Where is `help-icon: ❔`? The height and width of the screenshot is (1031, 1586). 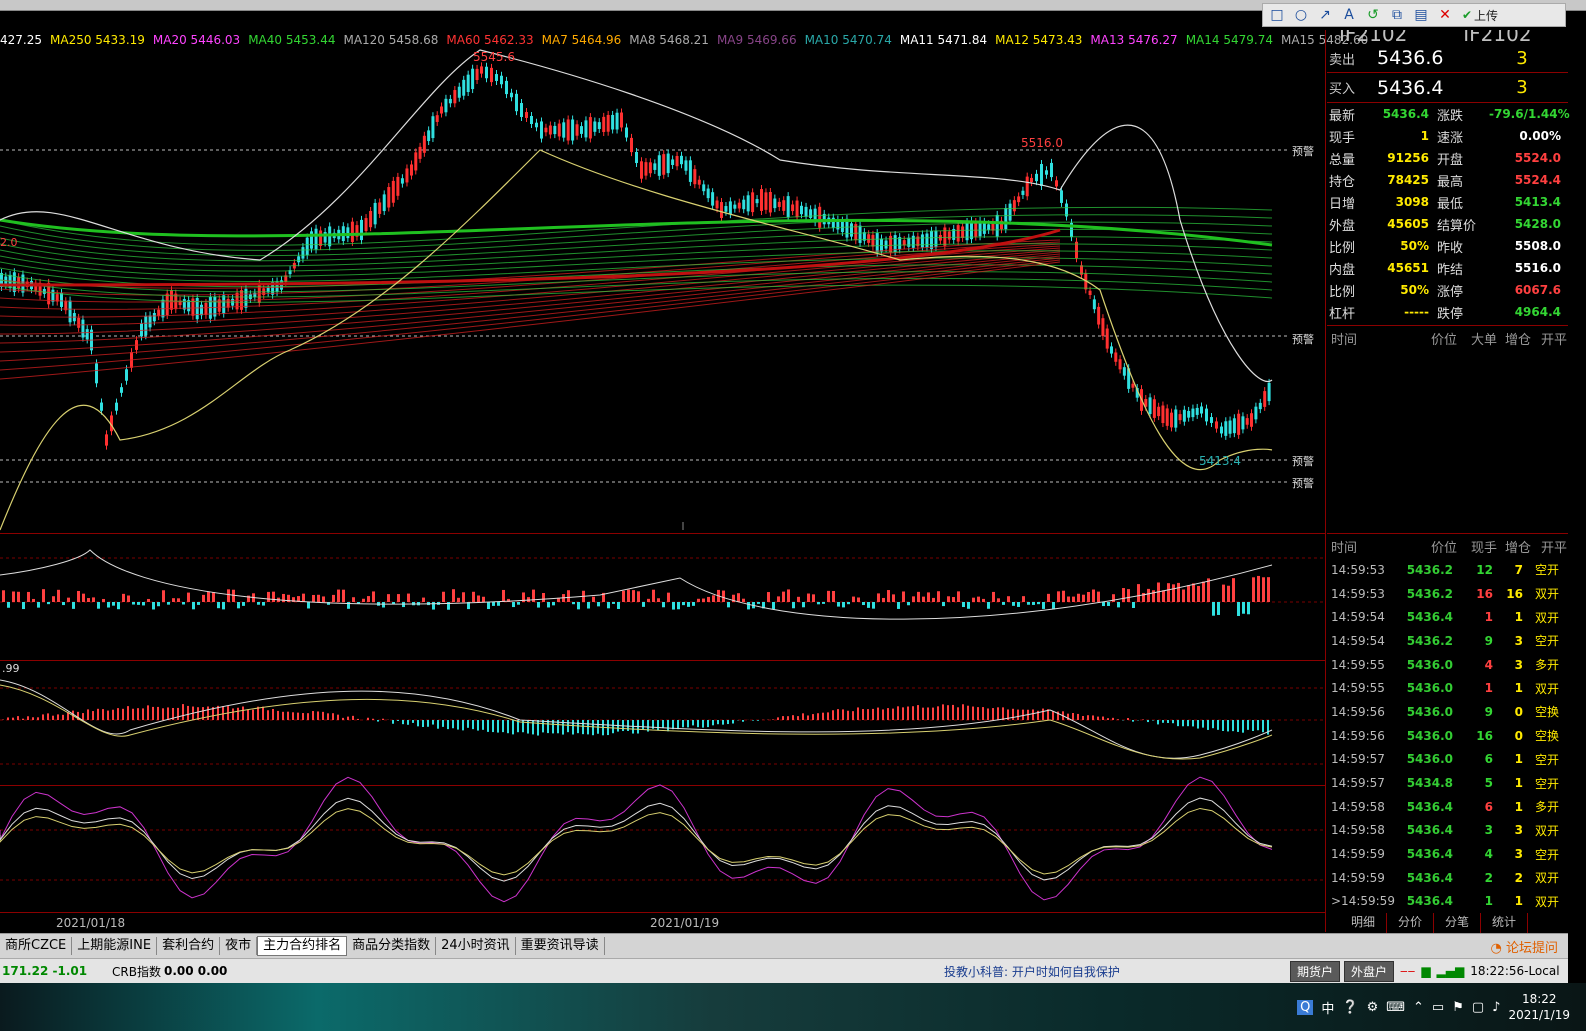 help-icon: ❔ is located at coordinates (1350, 1007).